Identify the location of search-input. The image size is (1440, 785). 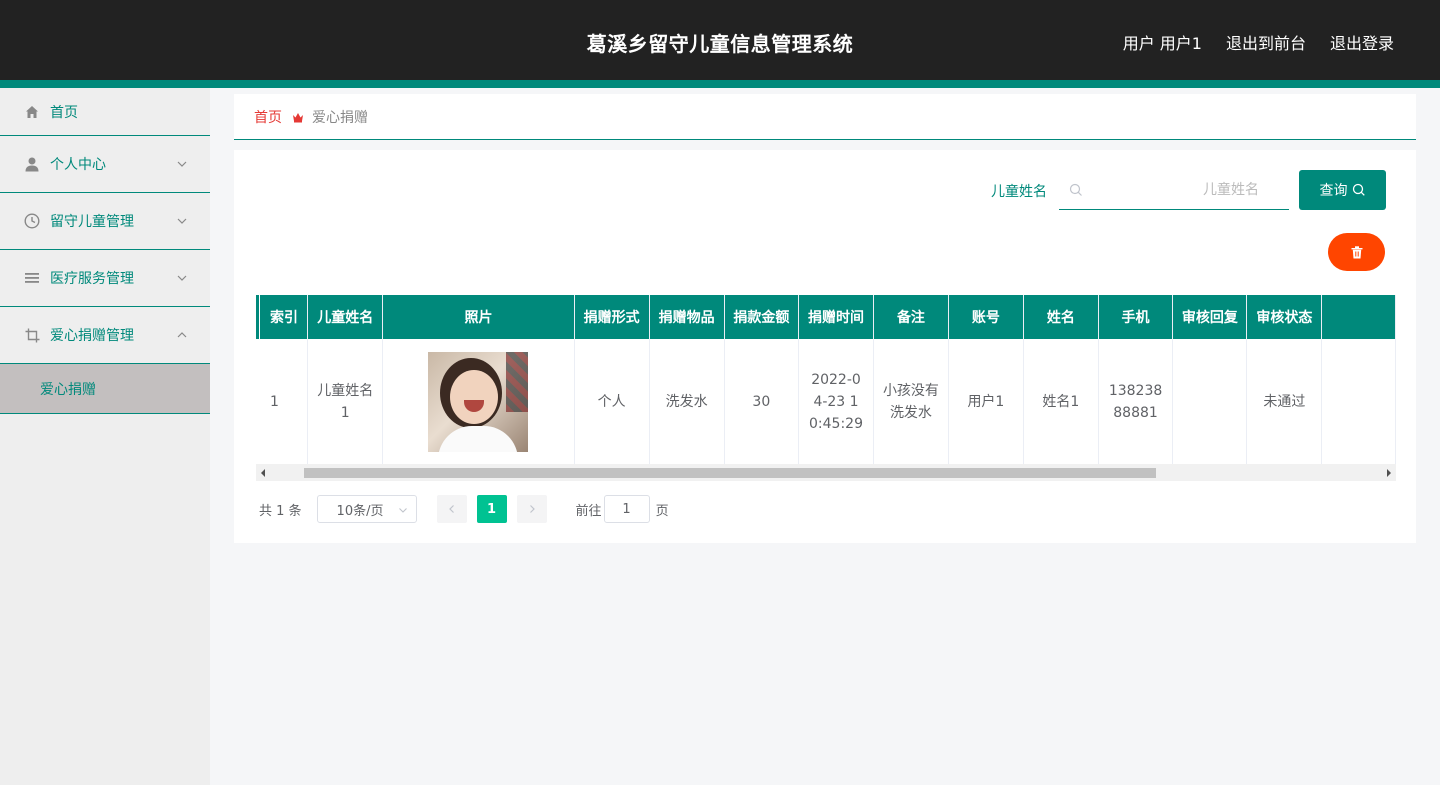
(1176, 190).